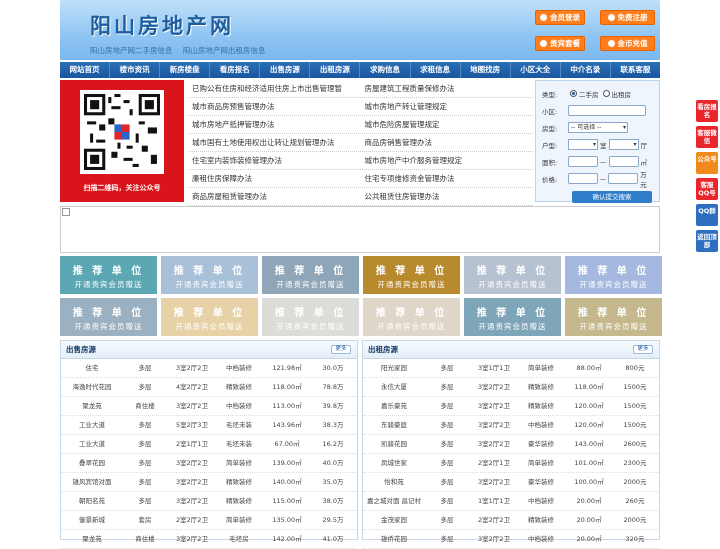 The height and width of the screenshot is (549, 720). What do you see at coordinates (394, 425) in the screenshot?
I see `listing-cell: 东骏豪庭` at bounding box center [394, 425].